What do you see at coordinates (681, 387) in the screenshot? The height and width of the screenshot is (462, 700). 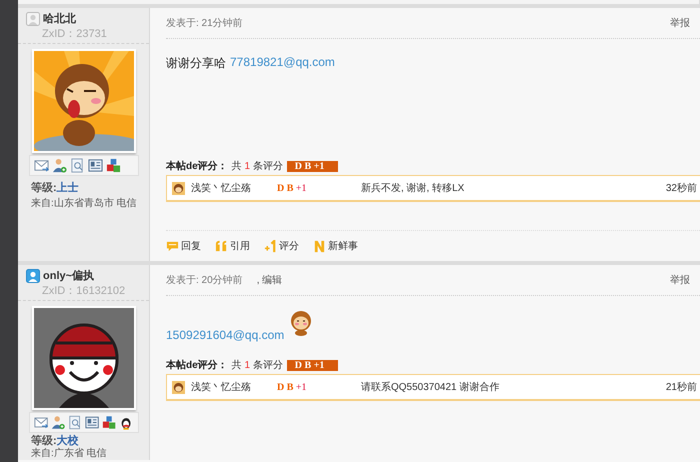 I see `rating-time: 21秒前` at bounding box center [681, 387].